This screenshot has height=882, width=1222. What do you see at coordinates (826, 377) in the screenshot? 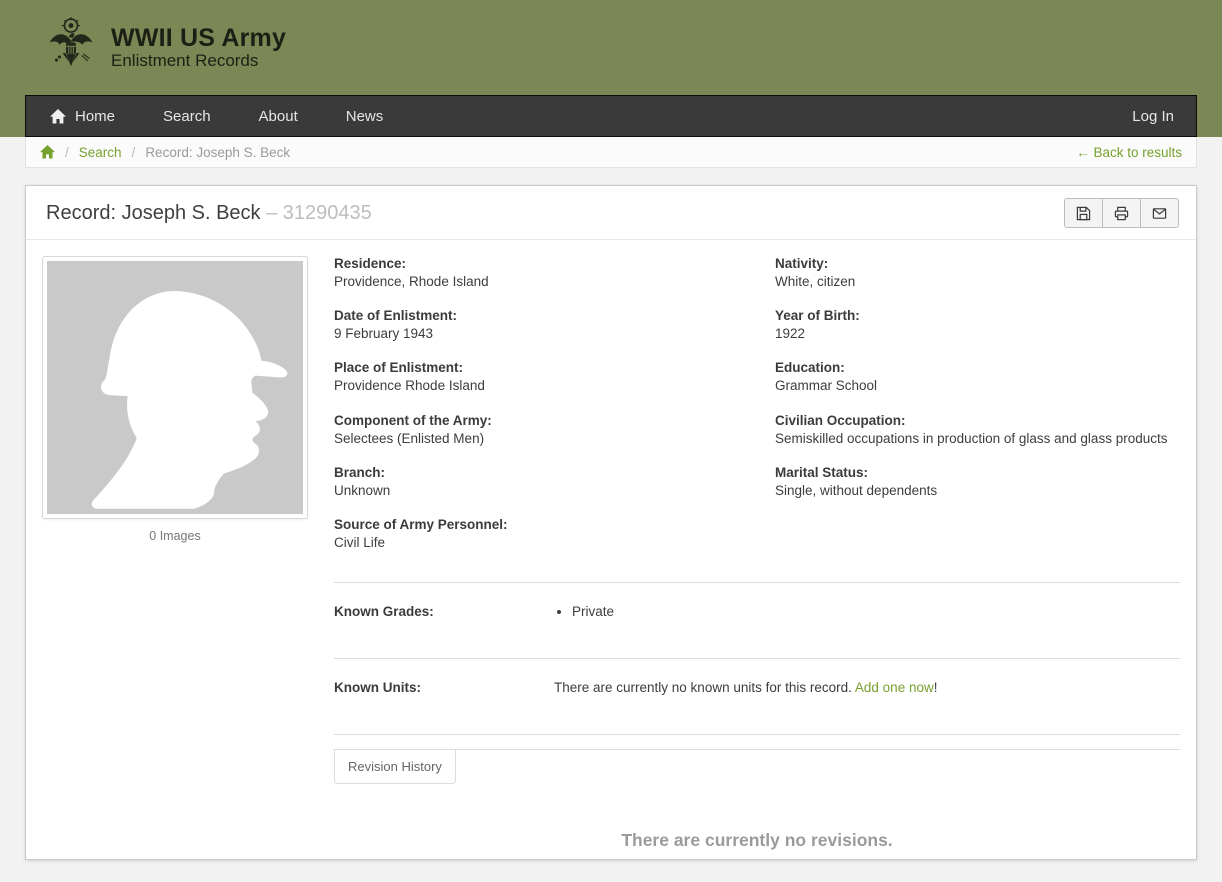
I see `field-education: Education: Grammar School` at bounding box center [826, 377].